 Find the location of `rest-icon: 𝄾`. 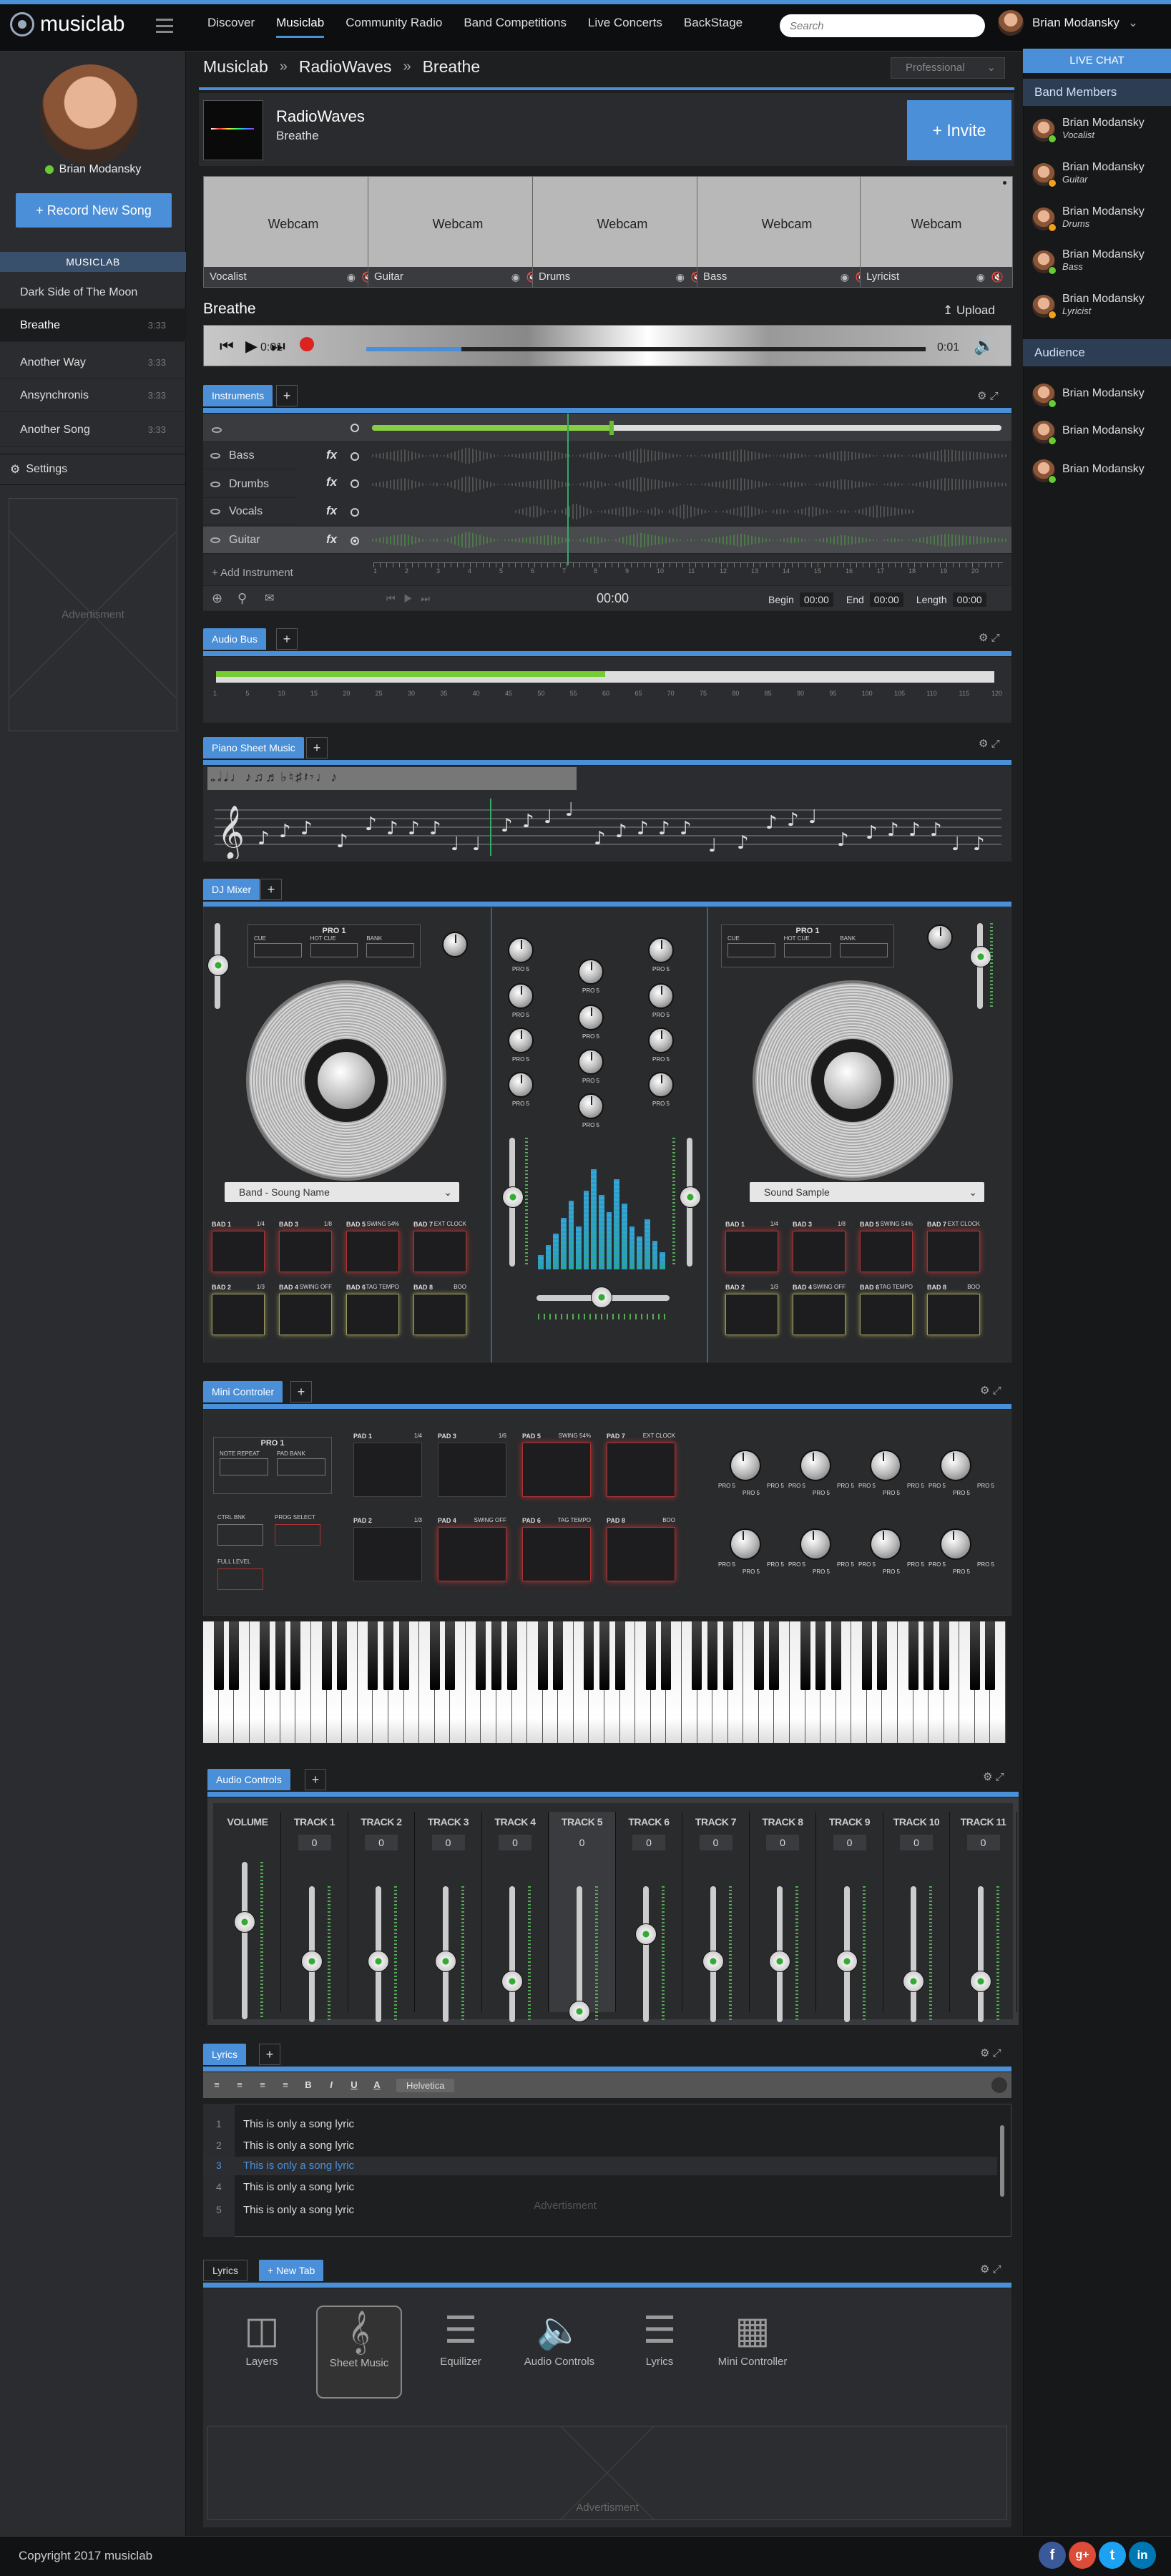

rest-icon: 𝄾 is located at coordinates (312, 778).